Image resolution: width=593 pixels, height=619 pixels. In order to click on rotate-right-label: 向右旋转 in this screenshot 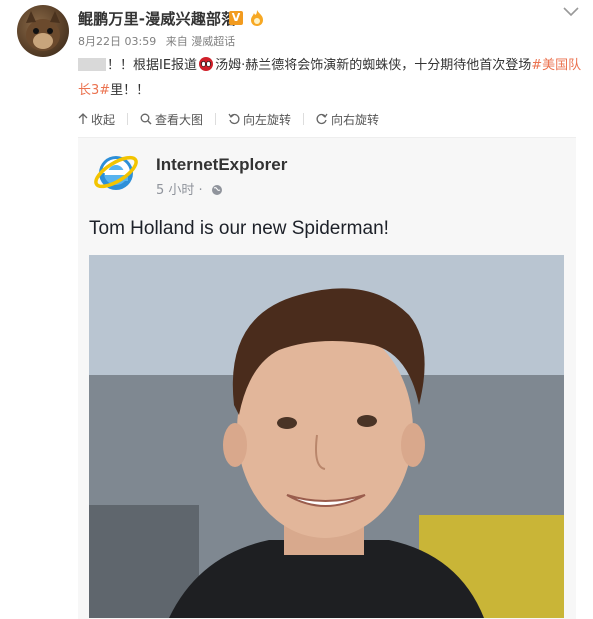, I will do `click(355, 119)`.